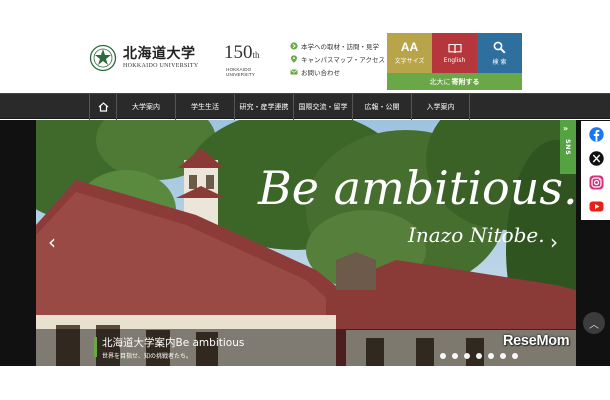  What do you see at coordinates (103, 58) in the screenshot?
I see `emblem-icon` at bounding box center [103, 58].